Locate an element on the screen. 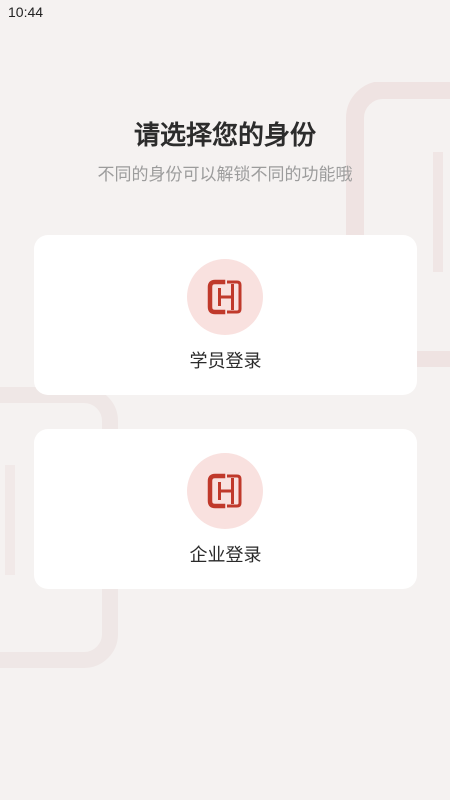  status-bar: 10:44 is located at coordinates (225, 13).